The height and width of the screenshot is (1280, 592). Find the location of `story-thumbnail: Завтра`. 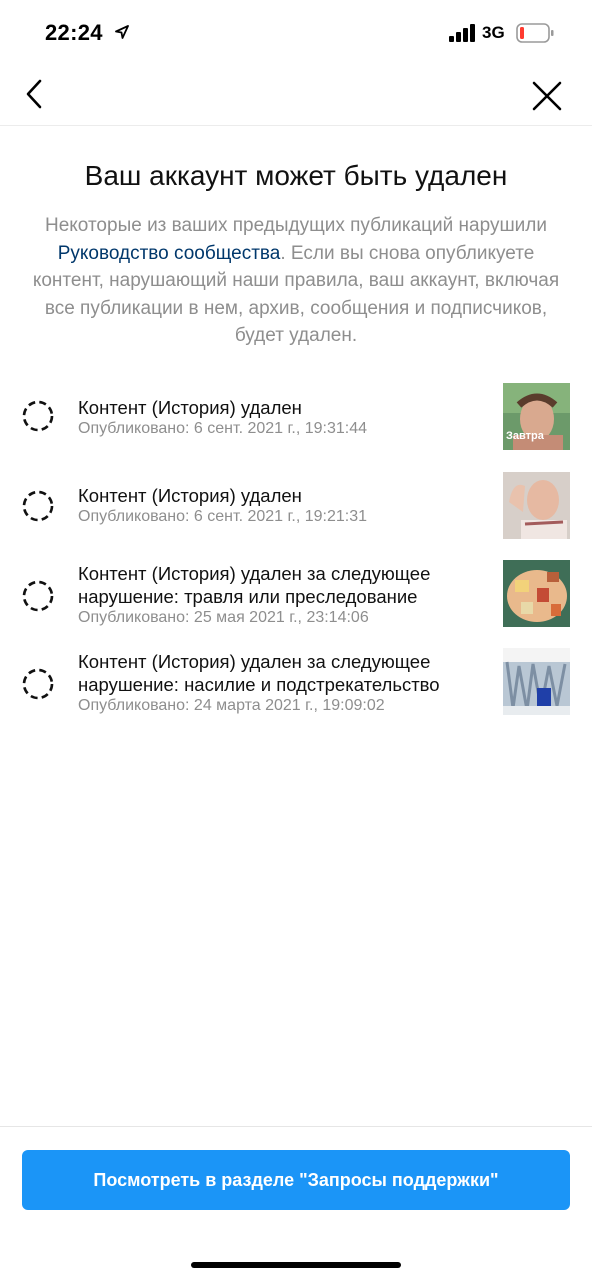

story-thumbnail: Завтра is located at coordinates (536, 416).